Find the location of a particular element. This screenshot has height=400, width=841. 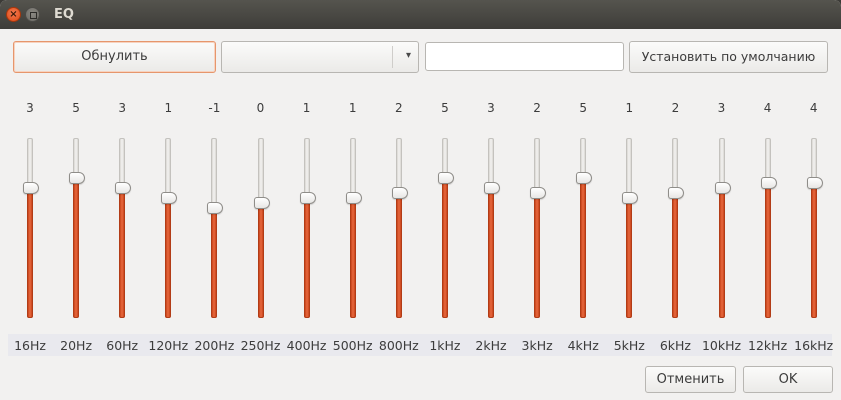

chevron-down-icon: ▾ is located at coordinates (408, 55).